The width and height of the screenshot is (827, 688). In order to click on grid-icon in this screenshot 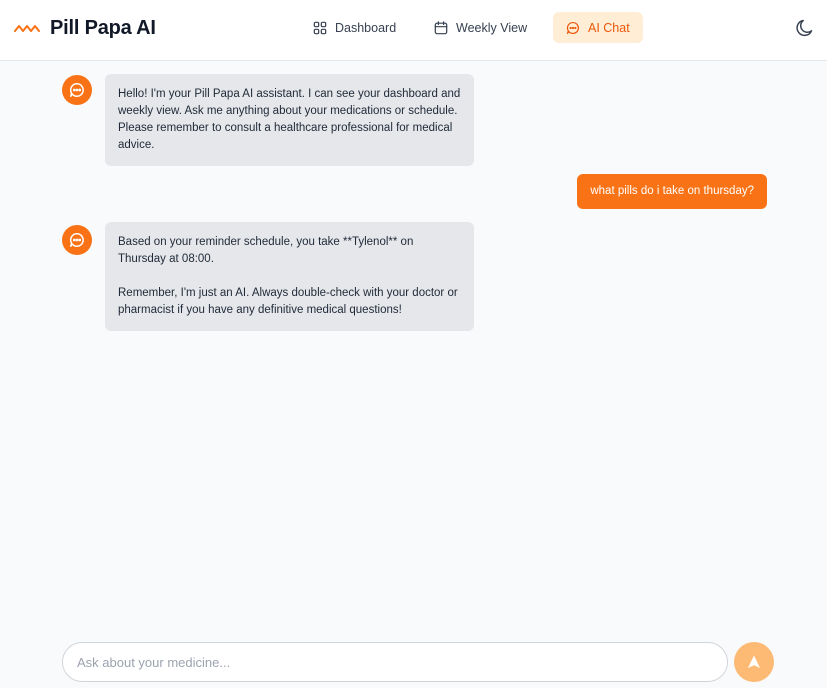, I will do `click(320, 27)`.